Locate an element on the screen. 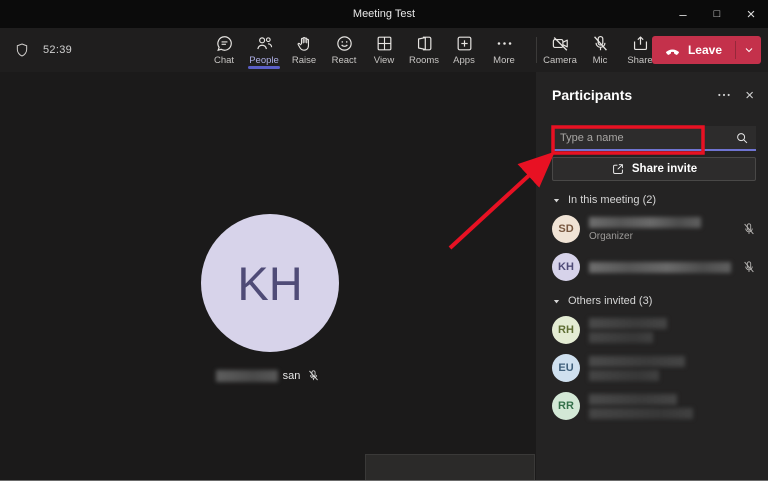 Image resolution: width=768 pixels, height=481 pixels. titlebar: Meeting Test – □ × is located at coordinates (384, 14).